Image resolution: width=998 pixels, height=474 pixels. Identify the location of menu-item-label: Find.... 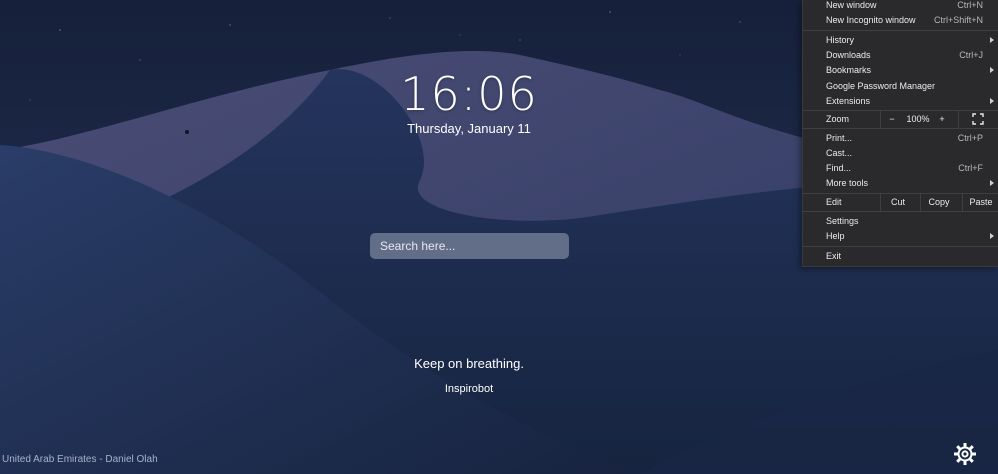
(839, 168).